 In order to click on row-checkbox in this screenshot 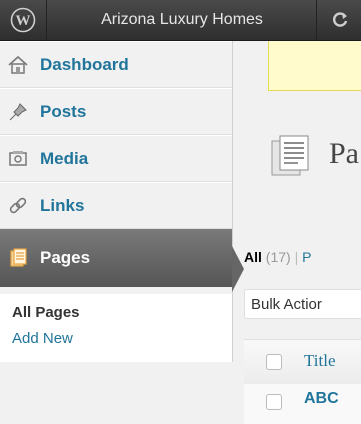, I will do `click(274, 402)`.